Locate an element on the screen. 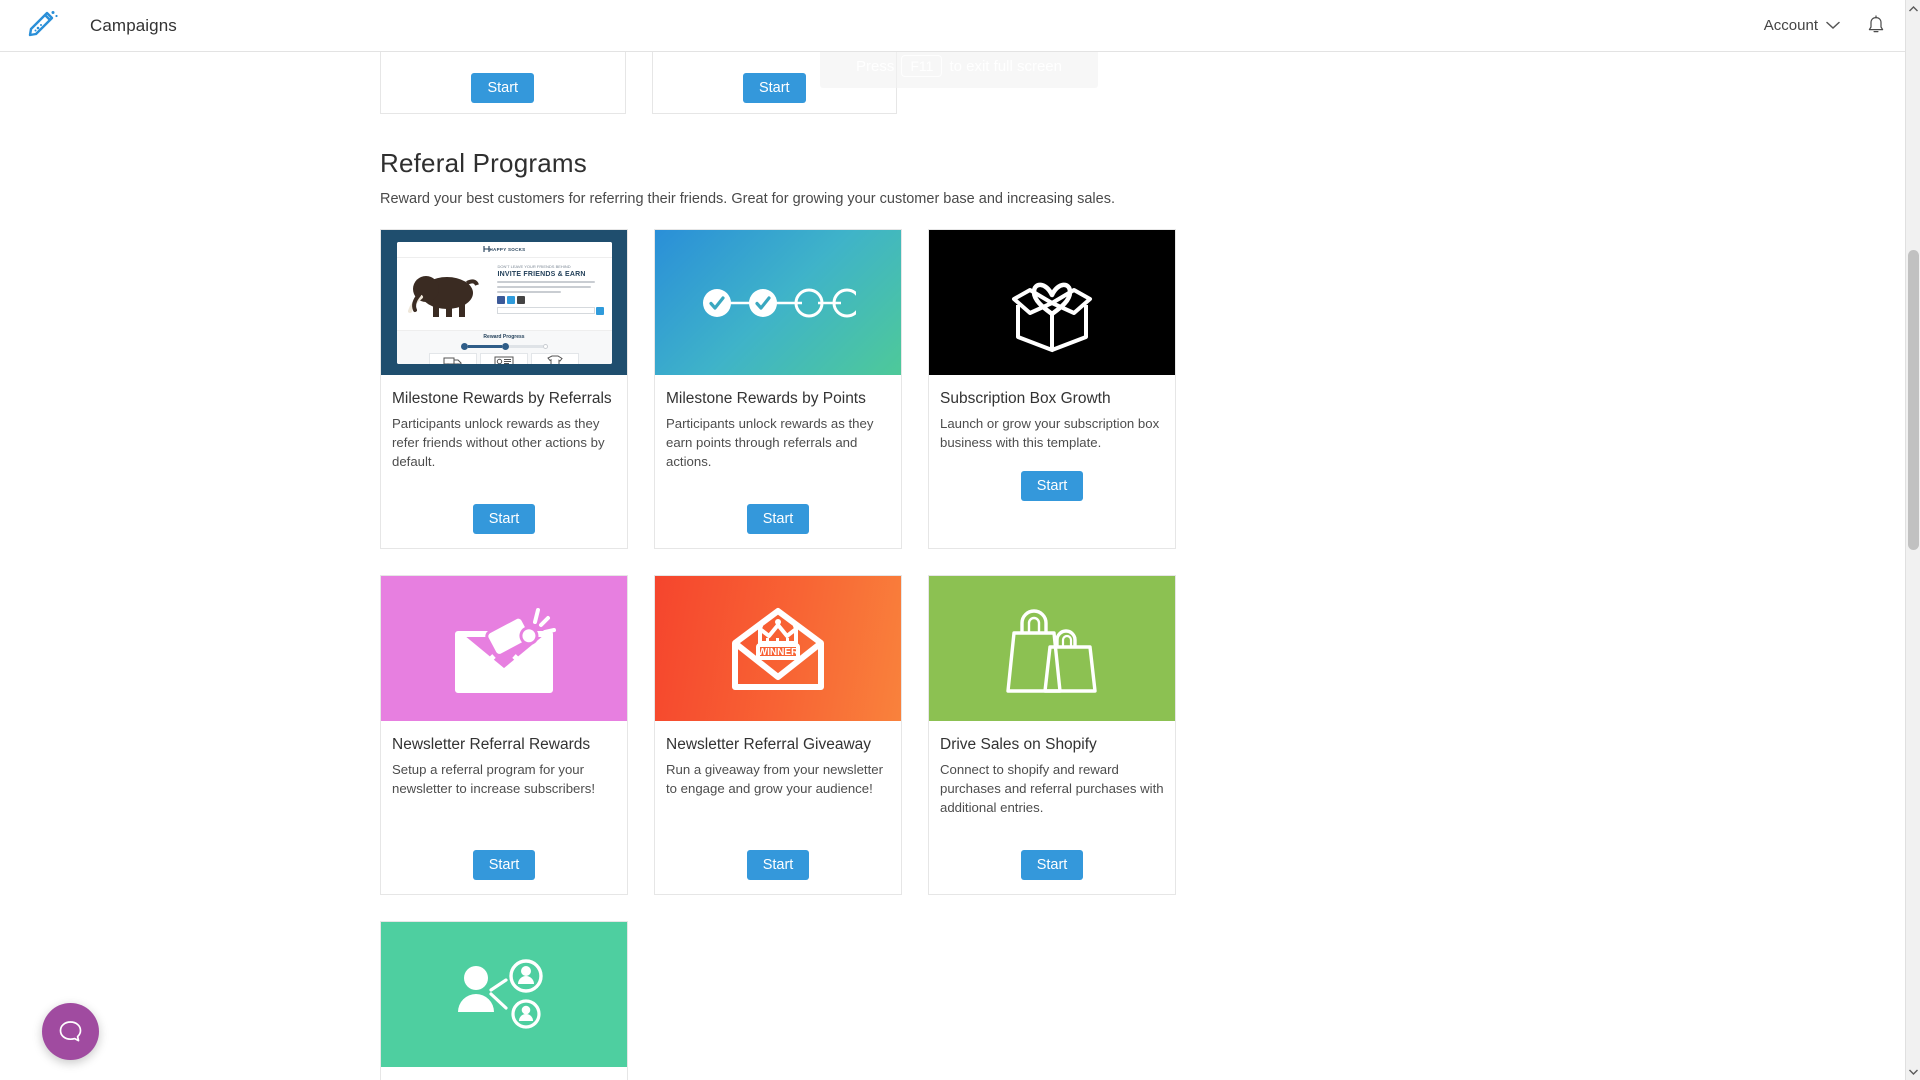 This screenshot has height=1080, width=1920. envelope-winner-crown-icon: WINNER is located at coordinates (778, 648).